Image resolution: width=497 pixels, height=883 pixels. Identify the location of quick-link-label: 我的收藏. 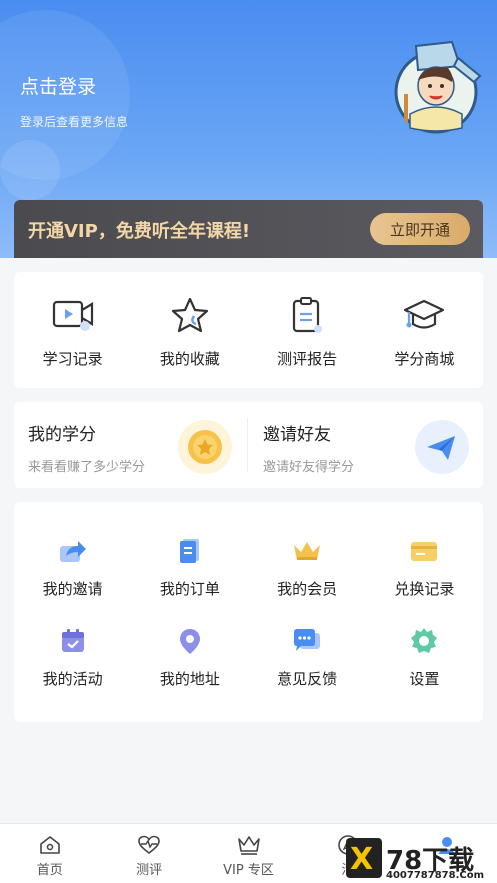
(189, 359).